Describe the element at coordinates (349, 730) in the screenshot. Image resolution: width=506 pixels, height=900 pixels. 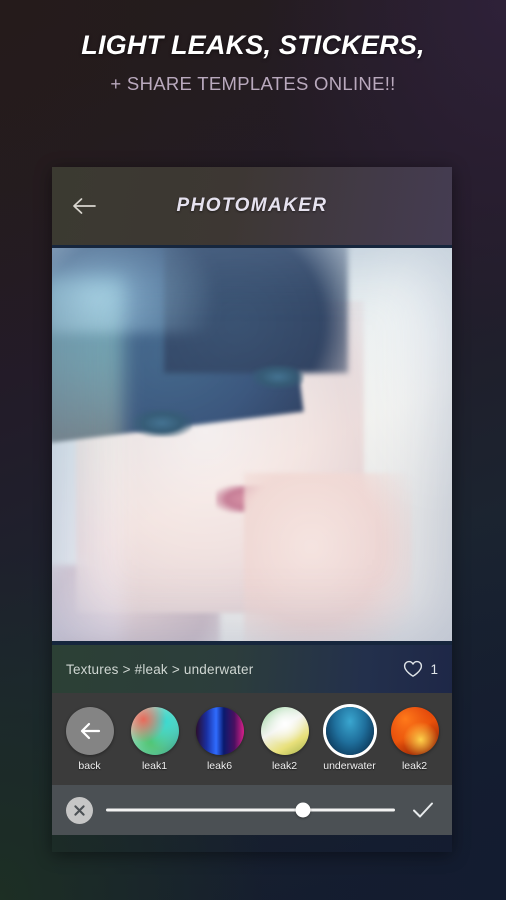
I see `texture-swatch-selected` at that location.